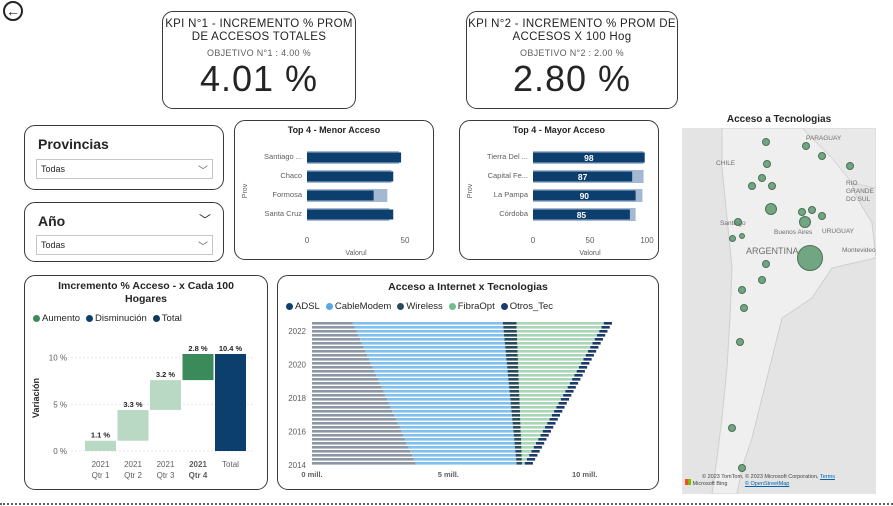 Image resolution: width=893 pixels, height=506 pixels. Describe the element at coordinates (471, 306) in the screenshot. I see `legend-fibraopt: FibraOpt` at that location.